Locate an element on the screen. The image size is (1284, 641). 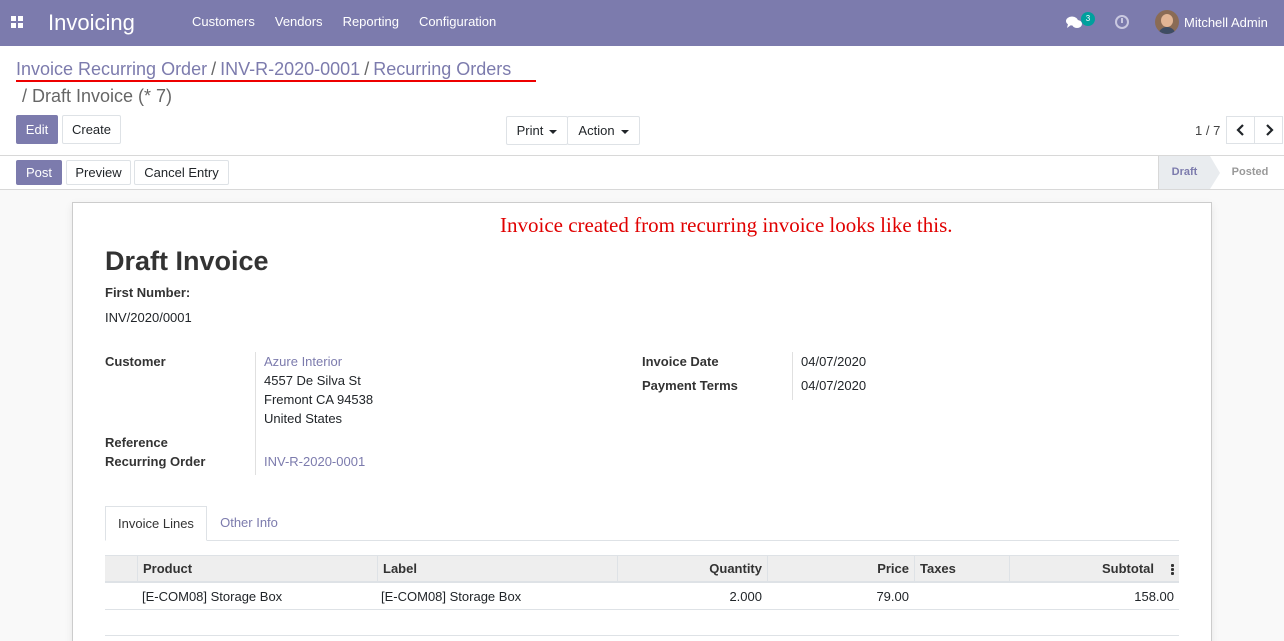
cell-price: 79.00 is located at coordinates (840, 596).